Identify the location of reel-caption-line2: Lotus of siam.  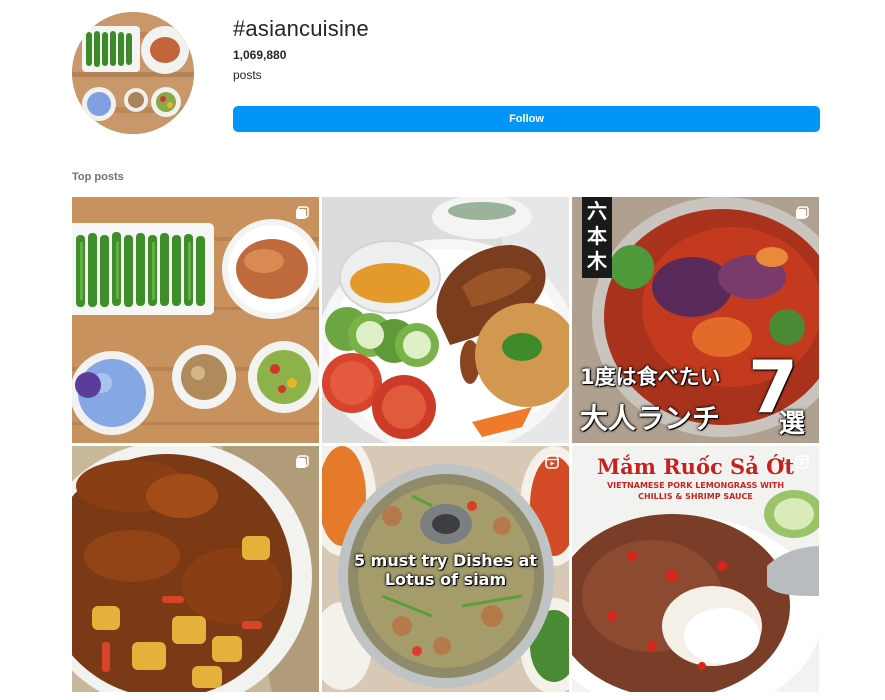
(445, 579).